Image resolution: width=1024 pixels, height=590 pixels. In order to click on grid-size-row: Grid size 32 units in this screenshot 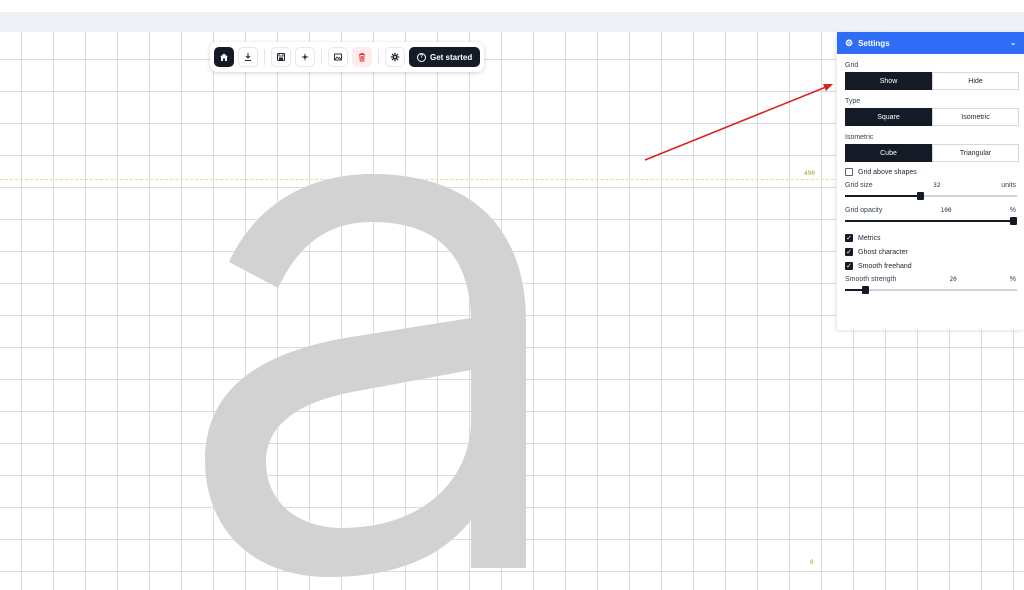, I will do `click(930, 185)`.